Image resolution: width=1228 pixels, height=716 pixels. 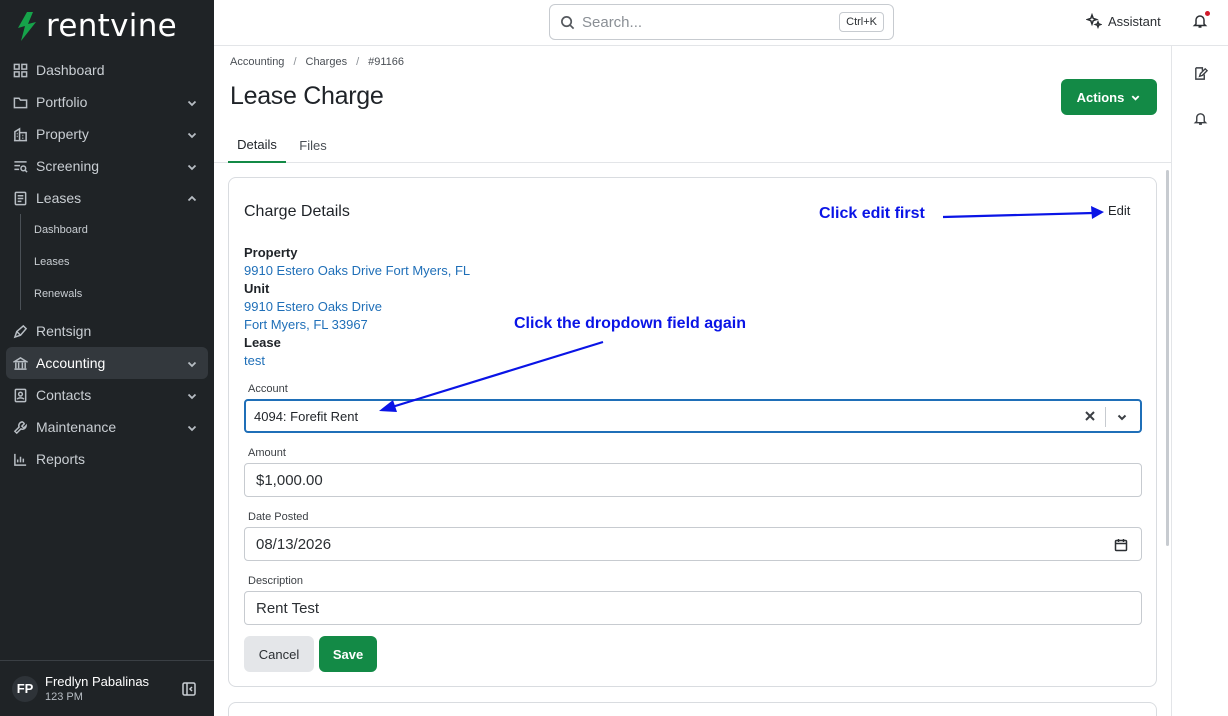 What do you see at coordinates (68, 166) in the screenshot?
I see `sidebar-item-label: Screening` at bounding box center [68, 166].